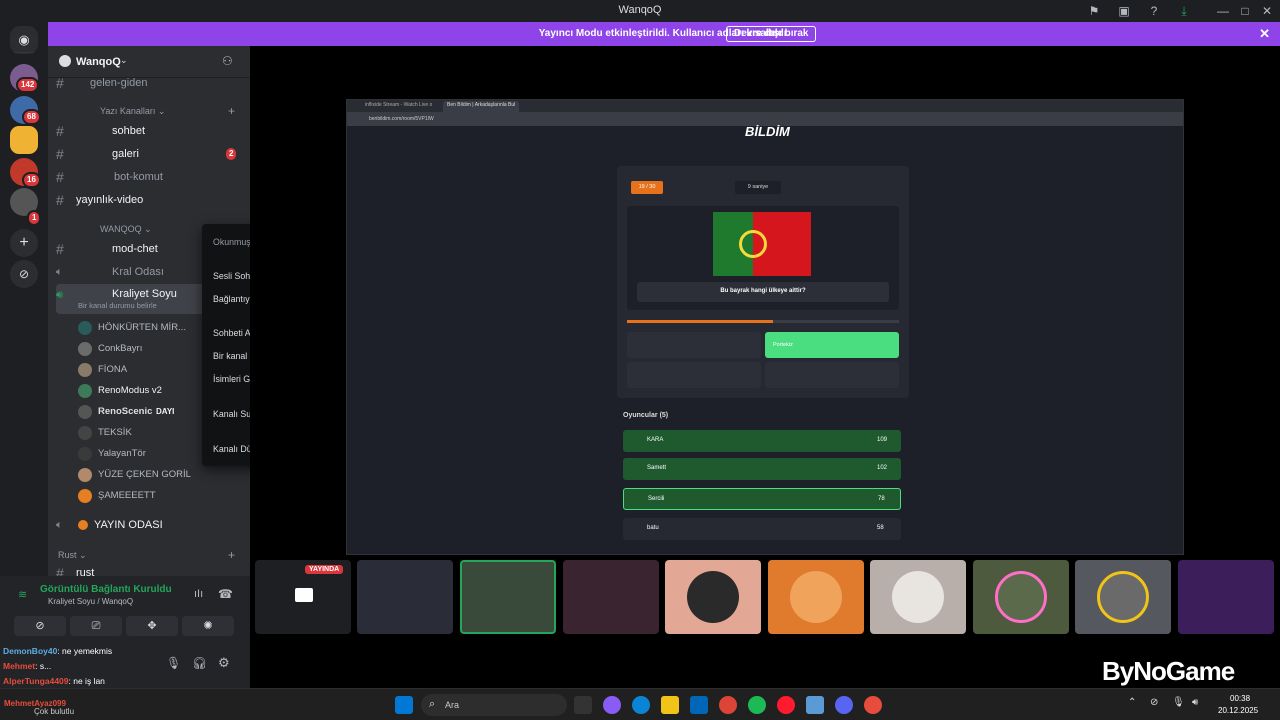 The width and height of the screenshot is (1280, 720). What do you see at coordinates (880, 528) in the screenshot?
I see `player-score: 58` at bounding box center [880, 528].